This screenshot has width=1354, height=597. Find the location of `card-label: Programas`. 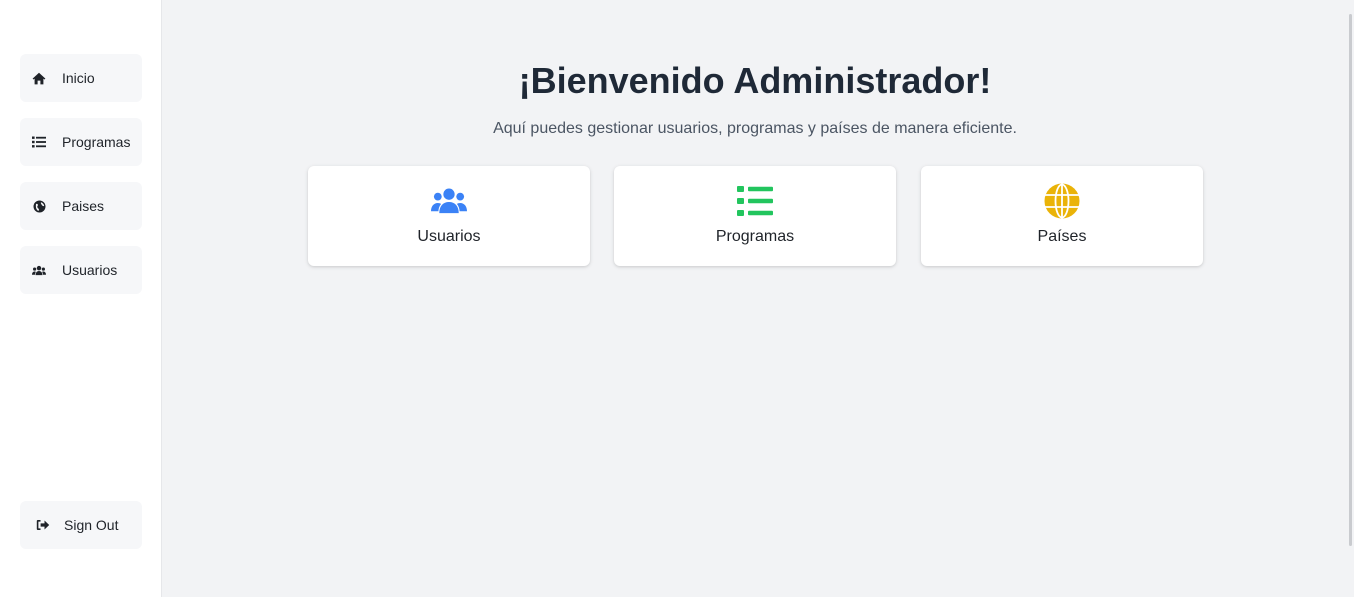

card-label: Programas is located at coordinates (755, 236).